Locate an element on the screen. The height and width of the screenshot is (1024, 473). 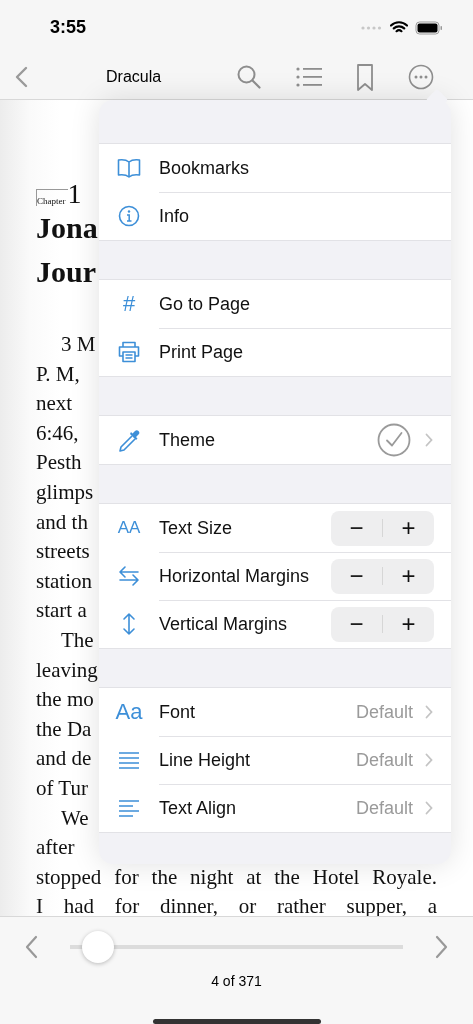
eyedropper-icon is located at coordinates (129, 440).